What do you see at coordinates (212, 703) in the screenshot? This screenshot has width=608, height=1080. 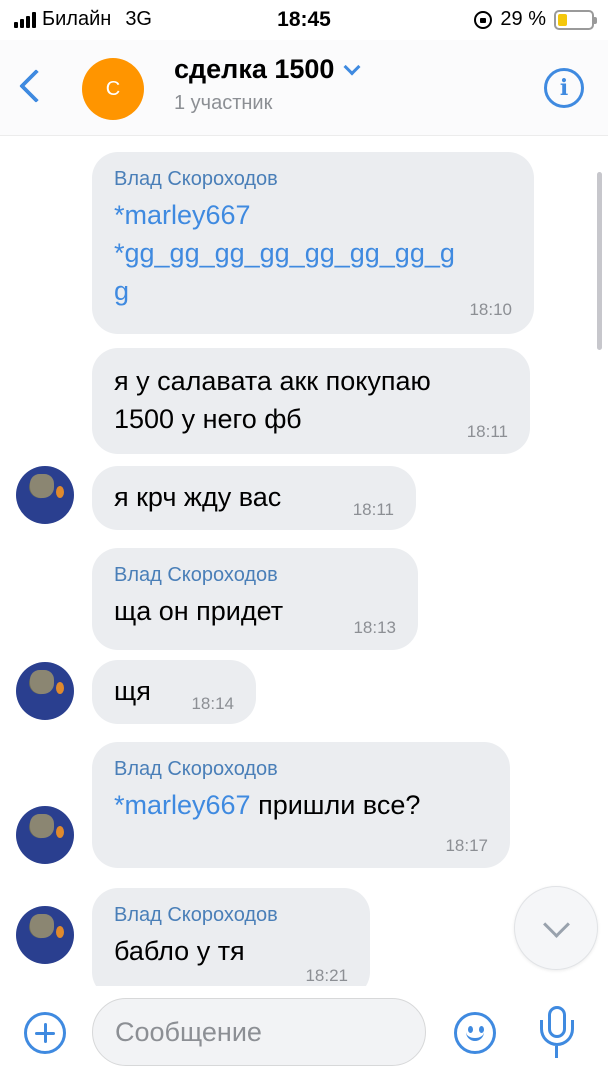 I see `message-time: 18:14` at bounding box center [212, 703].